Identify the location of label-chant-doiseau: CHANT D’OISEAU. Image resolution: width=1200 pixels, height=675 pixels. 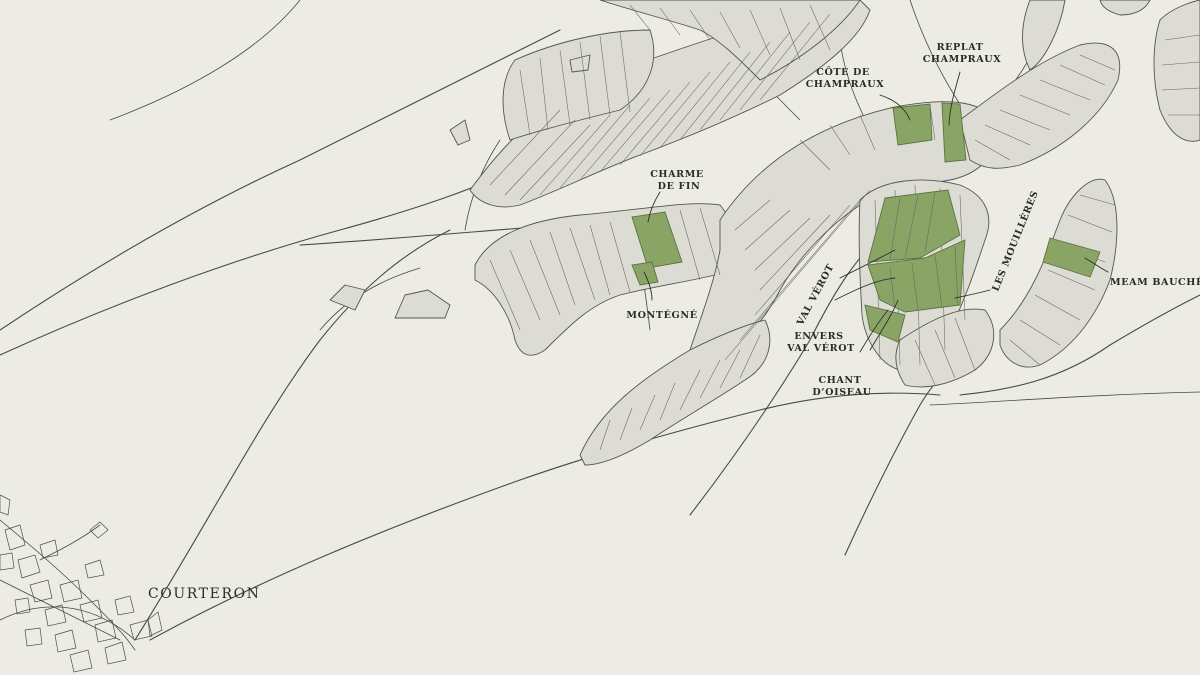
(841, 386).